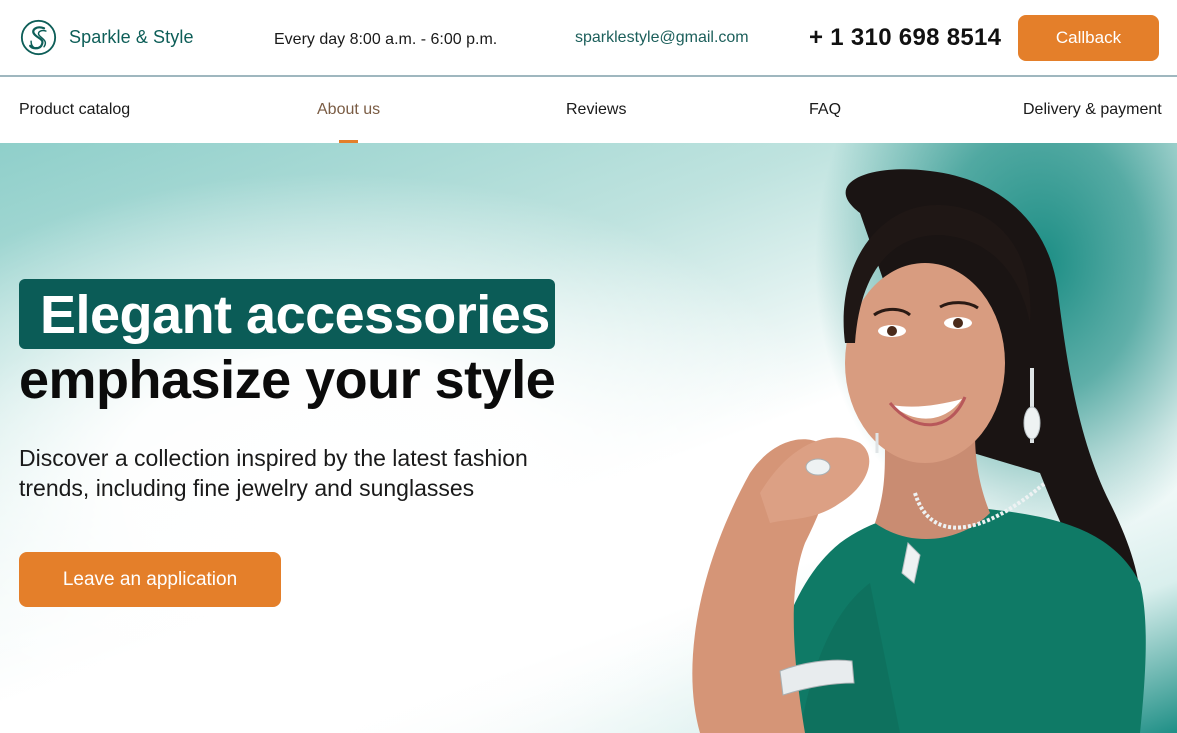  What do you see at coordinates (348, 110) in the screenshot?
I see `nav-item-about-us: About us` at bounding box center [348, 110].